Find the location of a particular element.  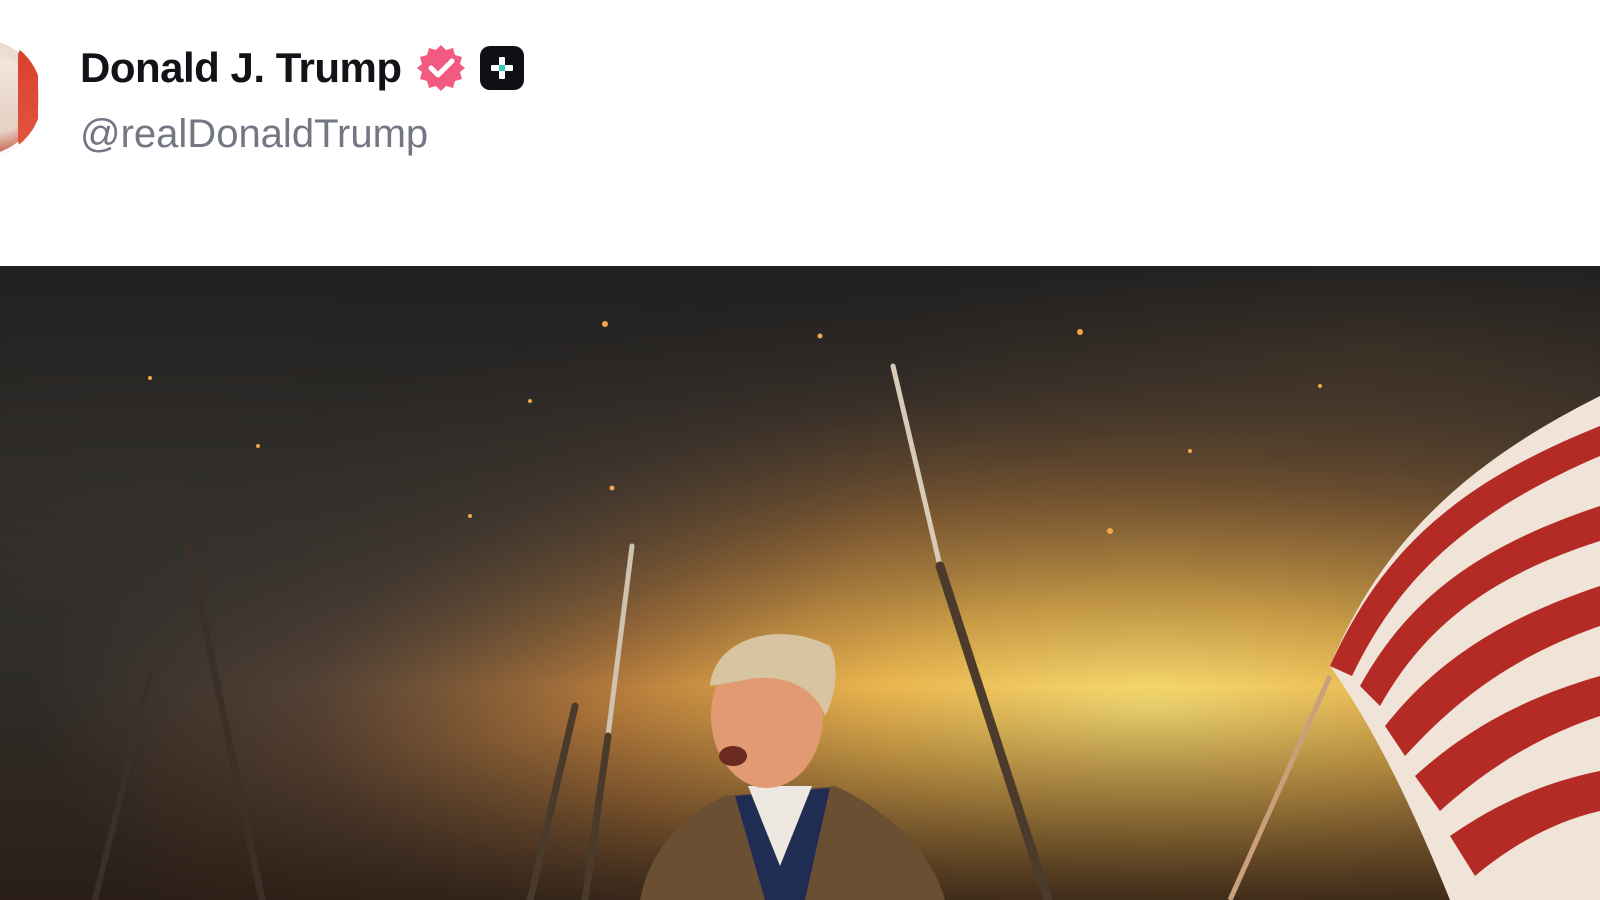

plus-badge-svg is located at coordinates (501, 68).